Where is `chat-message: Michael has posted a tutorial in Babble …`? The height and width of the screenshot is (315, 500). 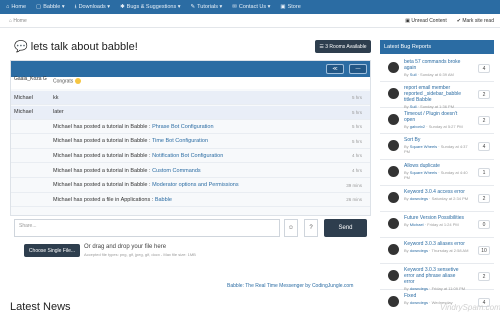 chat-message: Michael has posted a tutorial in Babble … is located at coordinates (190, 142).